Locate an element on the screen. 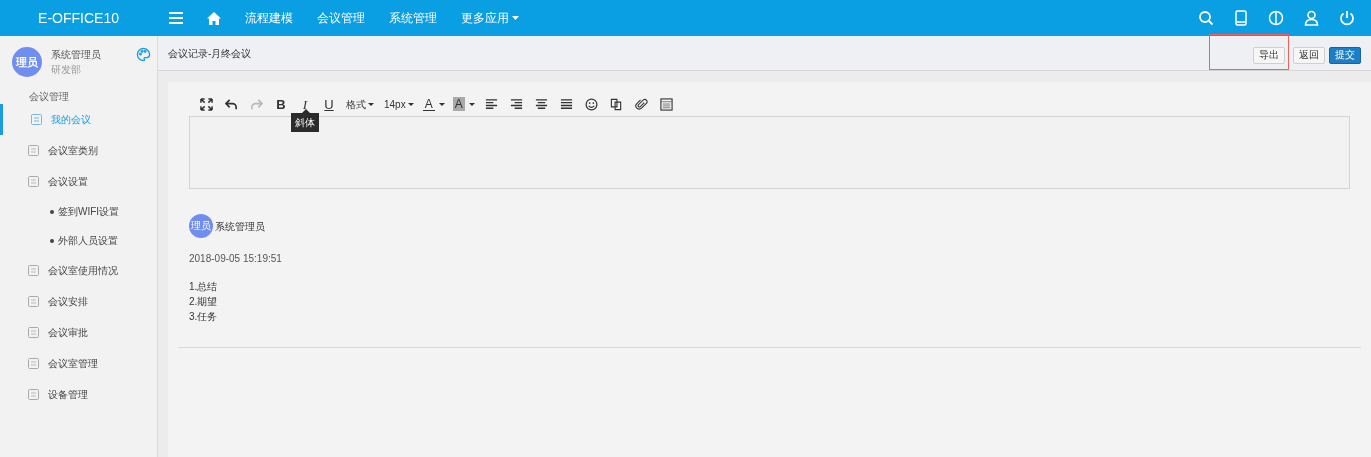  palette-icon is located at coordinates (143, 54).